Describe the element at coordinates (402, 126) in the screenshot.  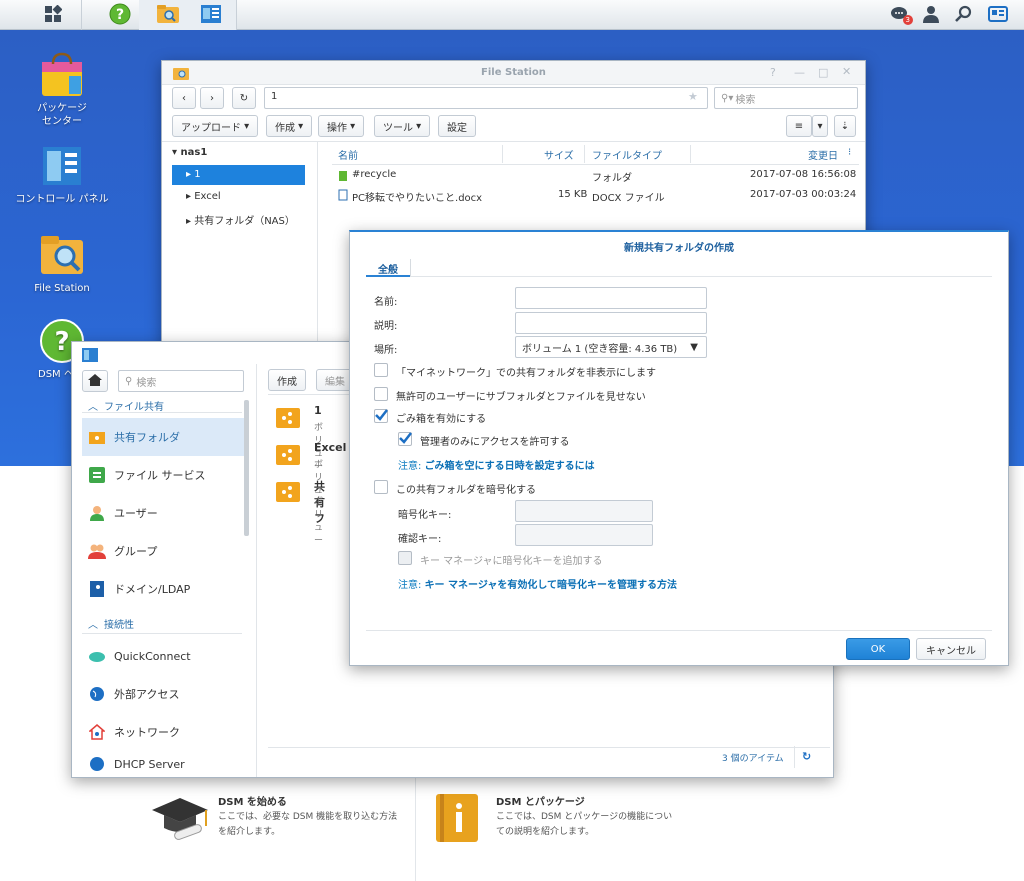
I see `tools-button: ツール ▾` at that location.